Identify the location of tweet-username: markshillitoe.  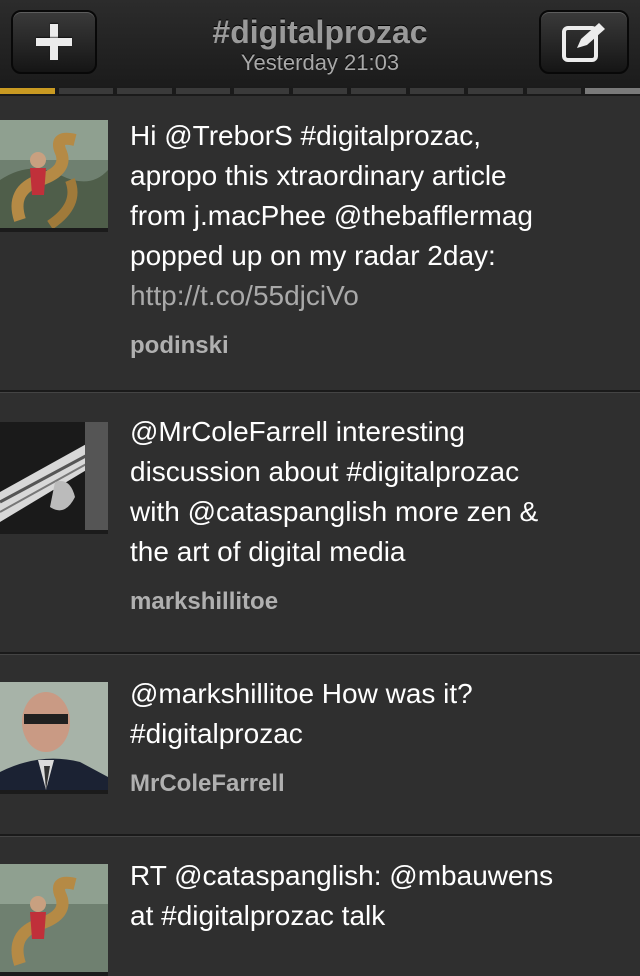
(204, 602).